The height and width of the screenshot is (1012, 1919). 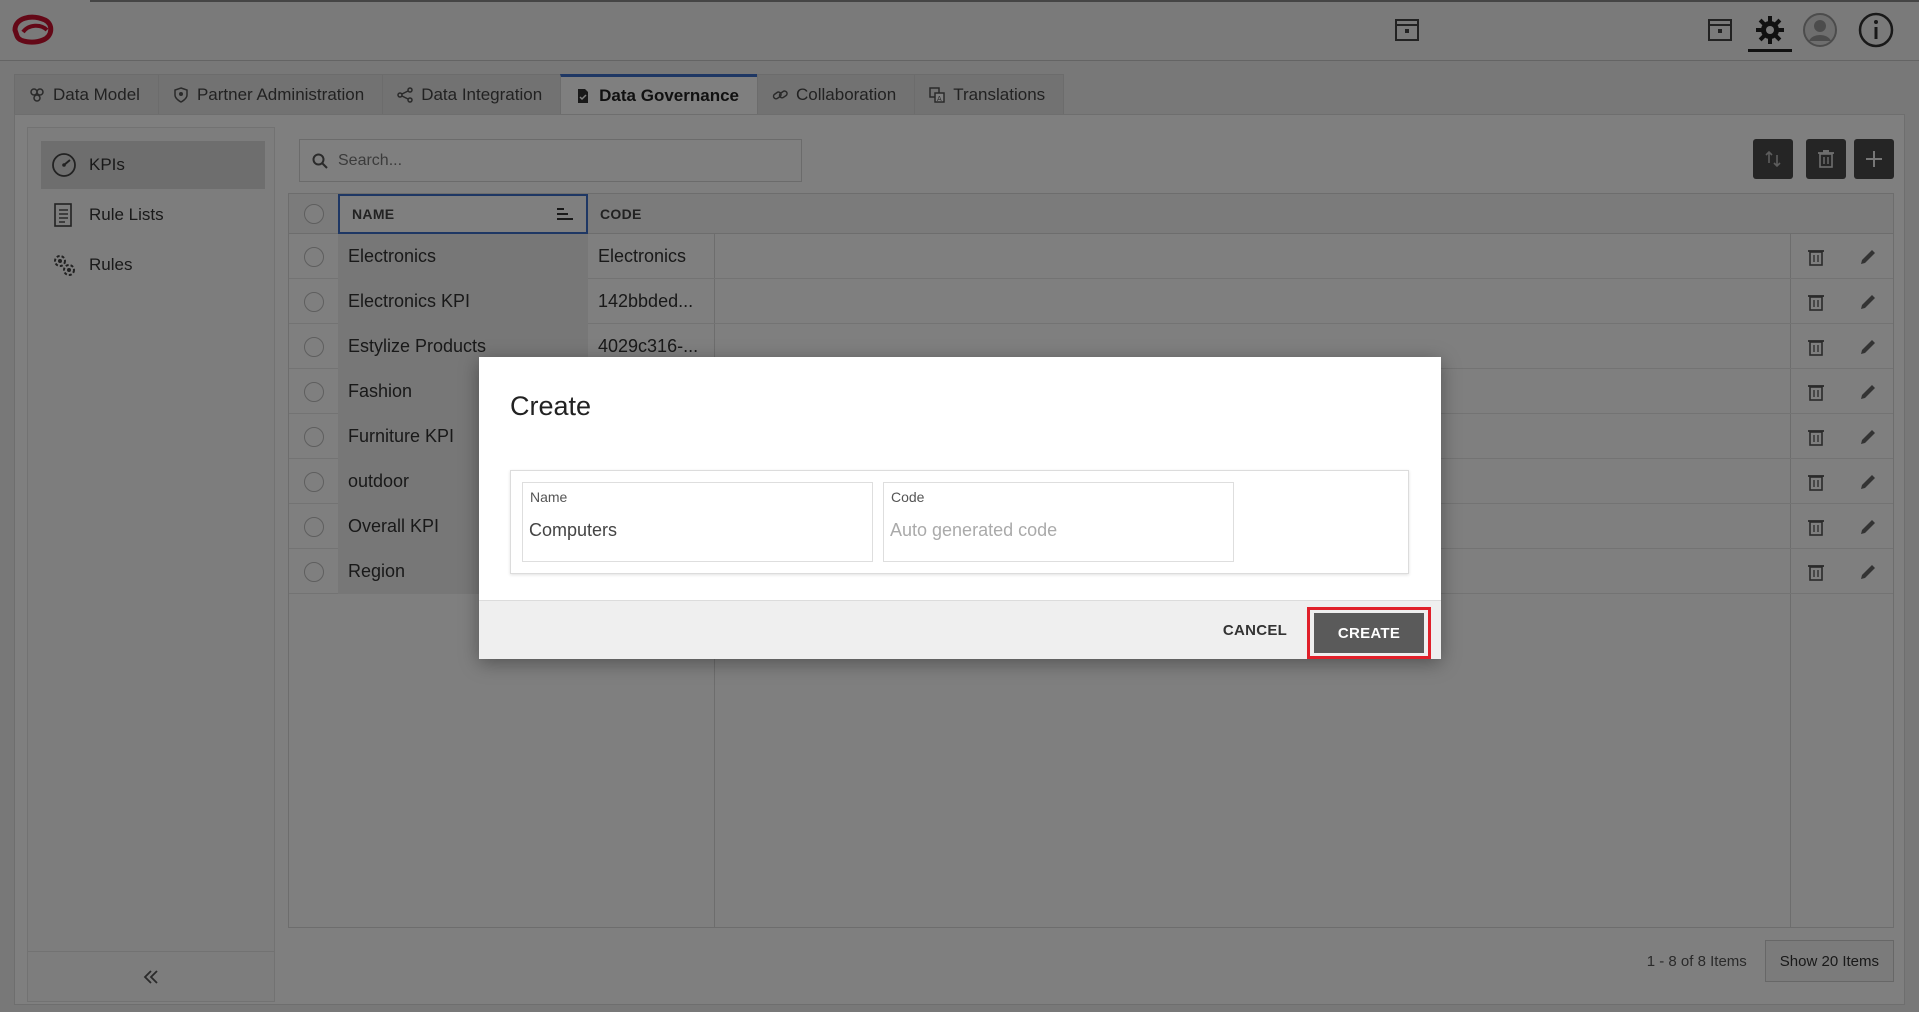 I want to click on name-field: Name, so click(x=697, y=522).